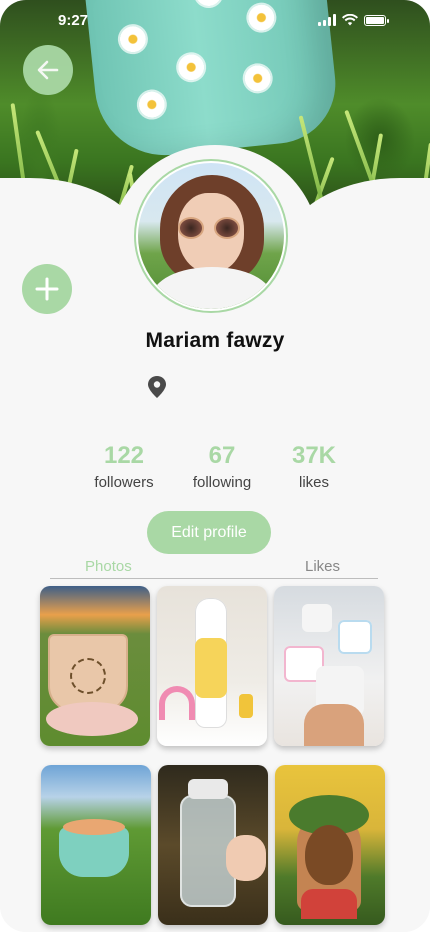  I want to click on stat-likes: 37K likes, so click(314, 466).